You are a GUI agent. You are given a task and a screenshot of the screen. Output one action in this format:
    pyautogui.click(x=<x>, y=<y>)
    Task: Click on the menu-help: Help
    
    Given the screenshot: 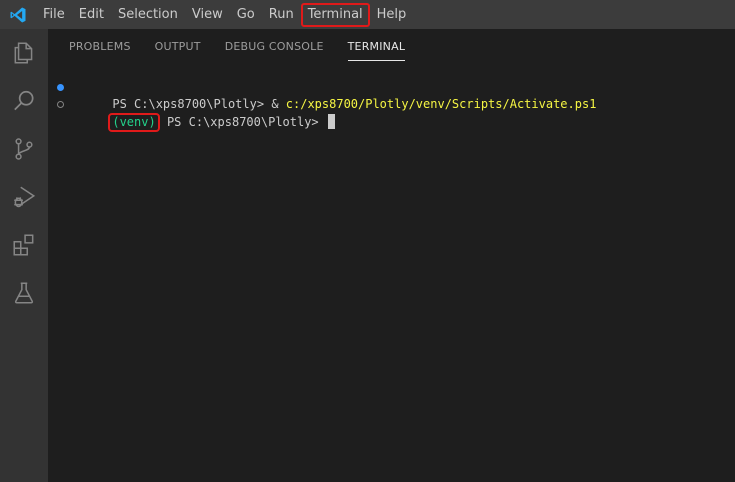 What is the action you would take?
    pyautogui.click(x=392, y=15)
    